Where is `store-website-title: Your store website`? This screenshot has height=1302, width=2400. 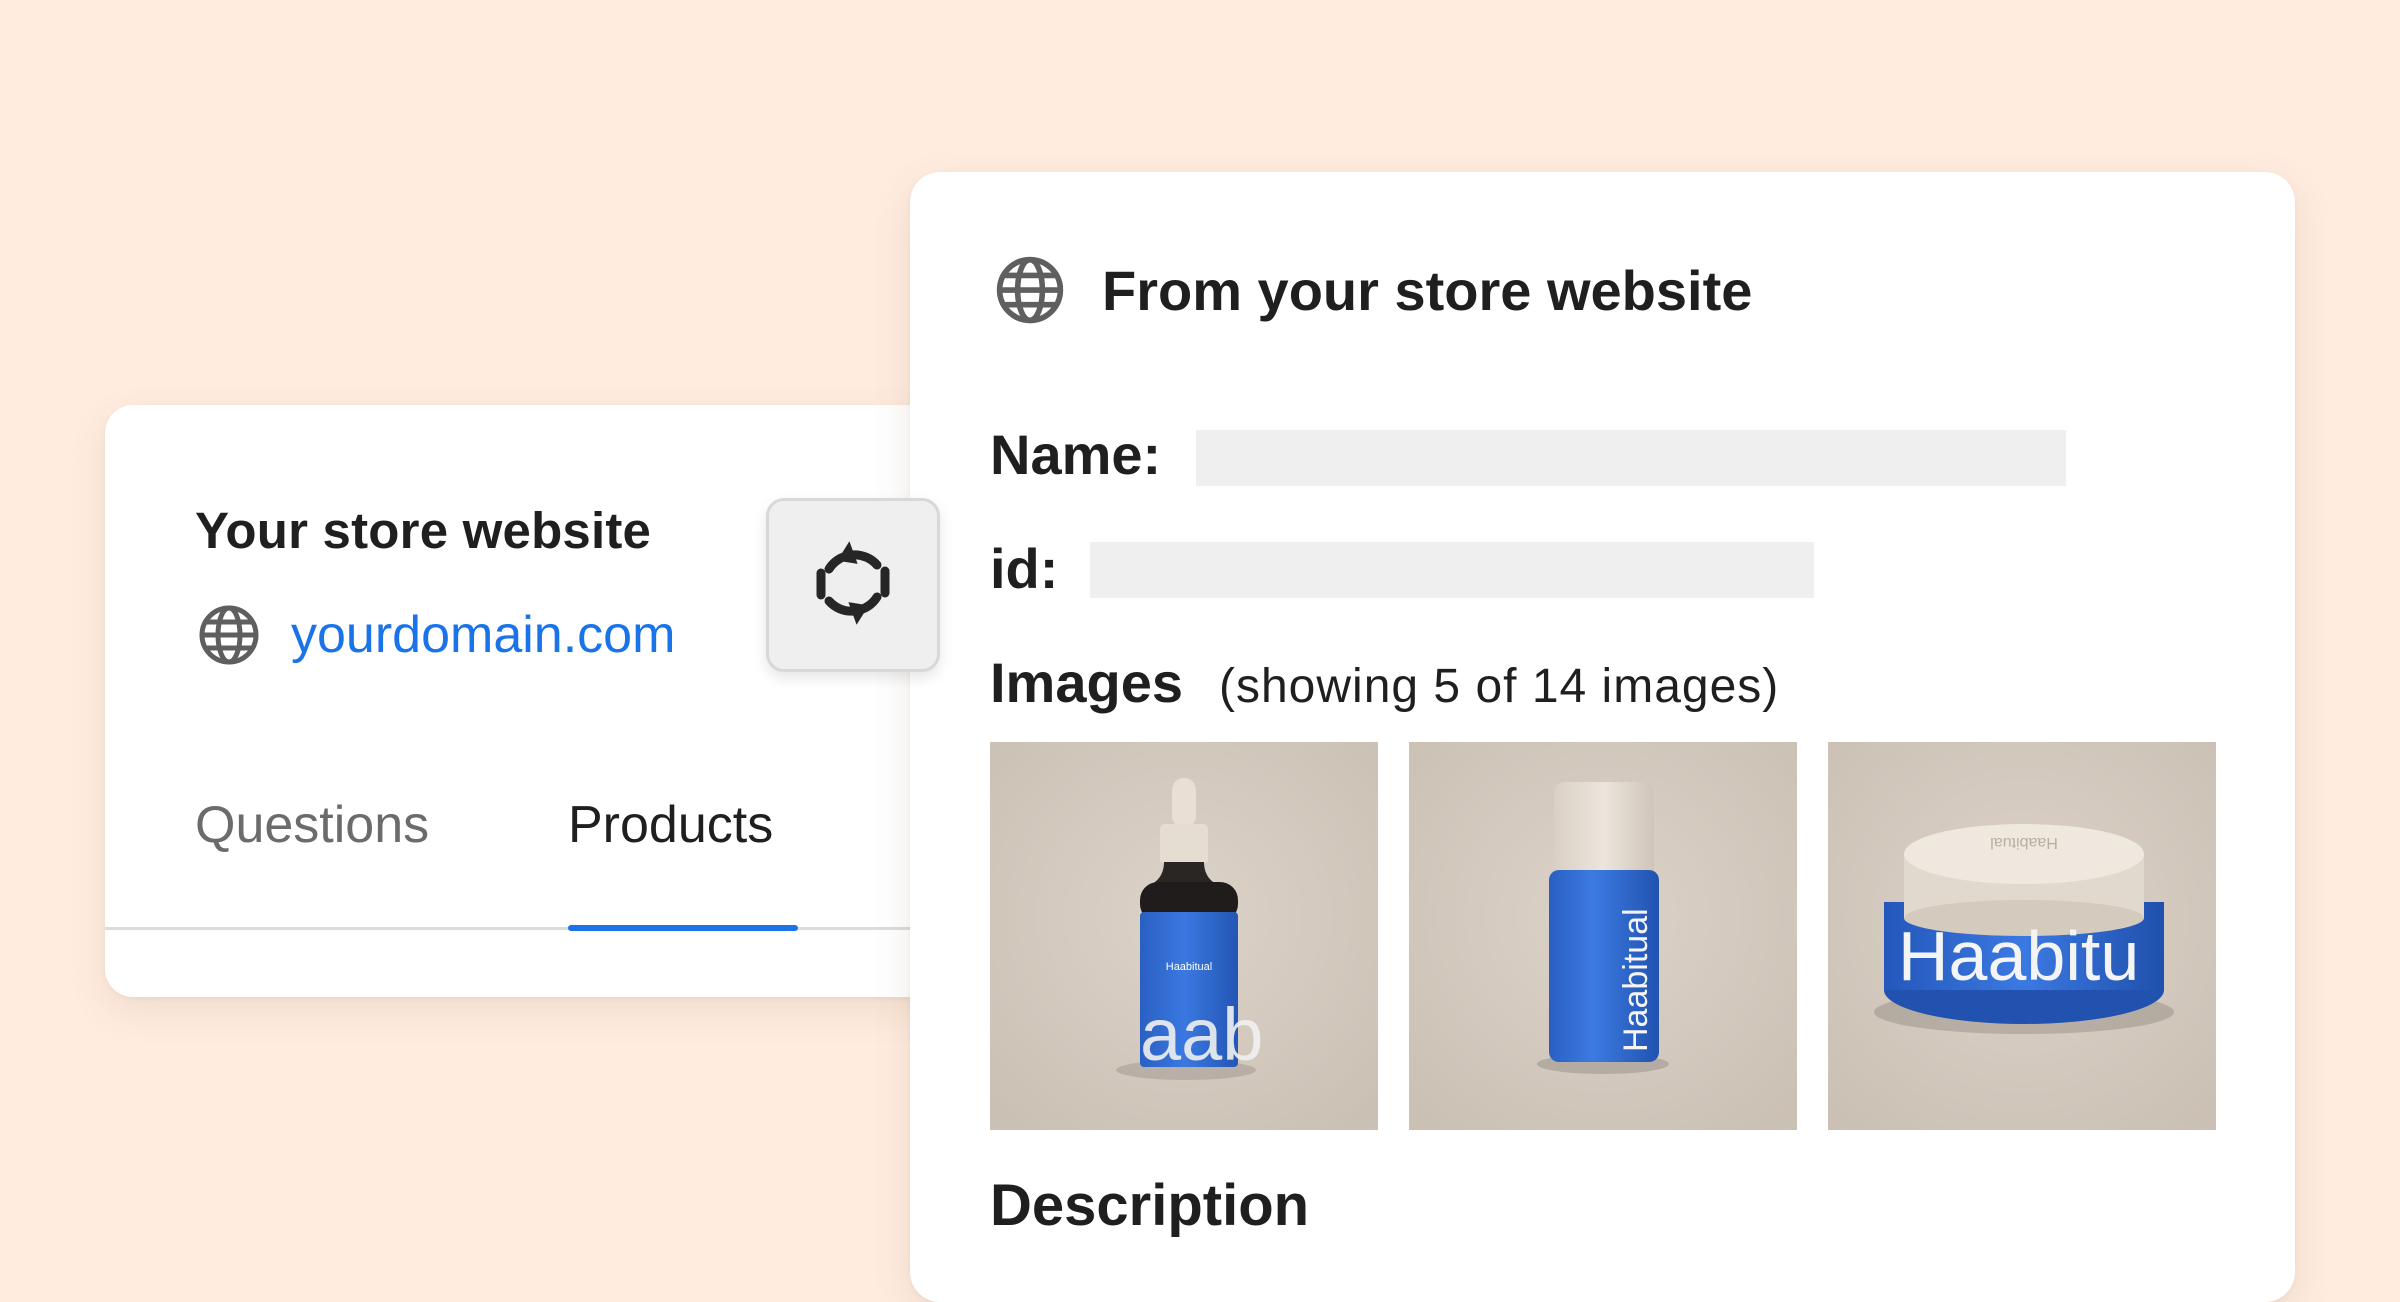
store-website-title: Your store website is located at coordinates (423, 530).